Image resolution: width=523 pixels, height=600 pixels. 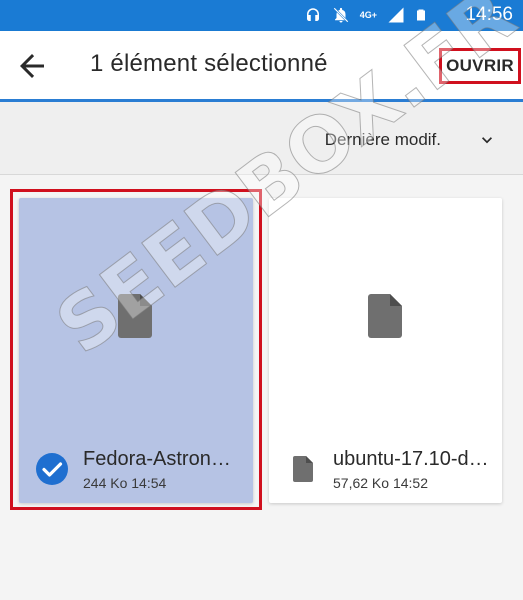 I want to click on page-title: 1 élément sélectionné, so click(x=209, y=63).